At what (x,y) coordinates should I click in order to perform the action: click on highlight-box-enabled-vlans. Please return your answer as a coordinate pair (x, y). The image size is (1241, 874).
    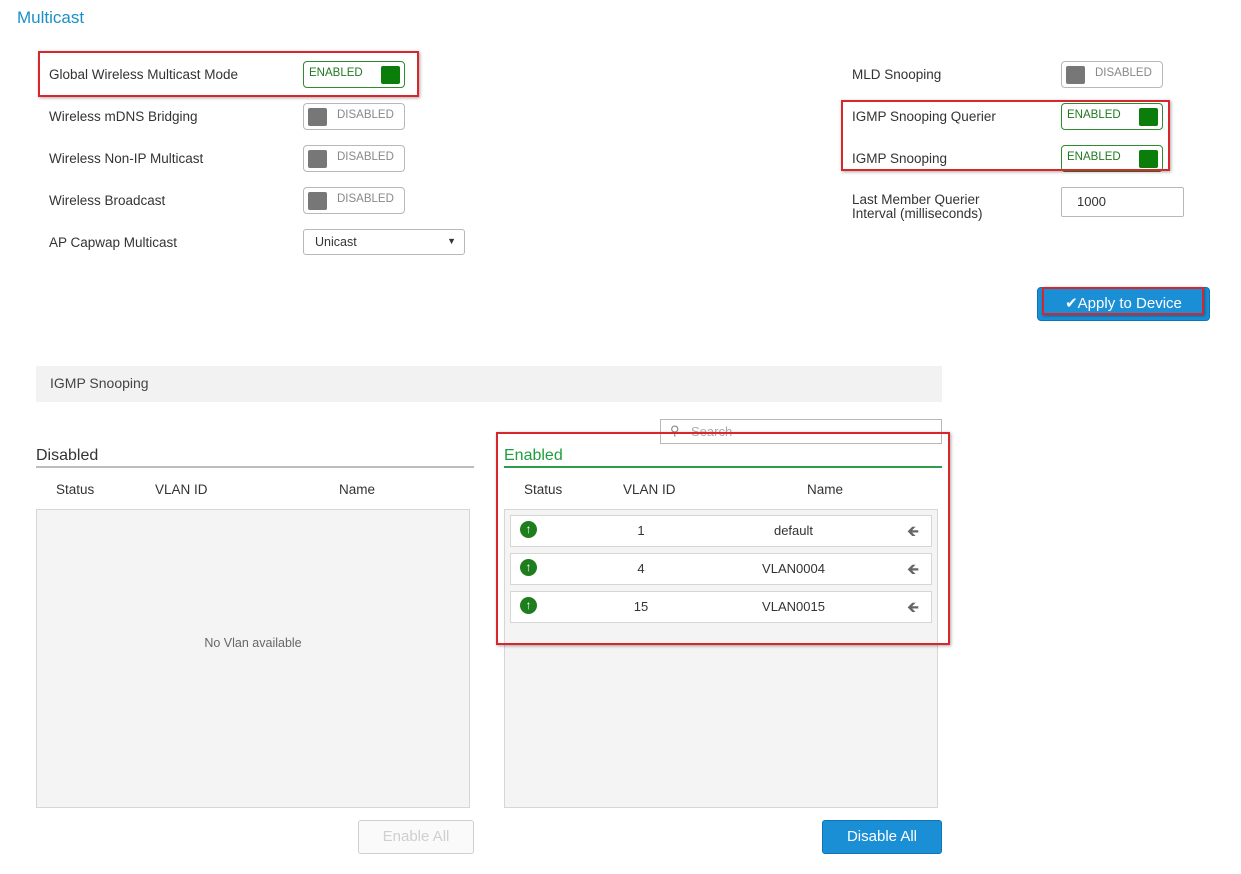
    Looking at the image, I should click on (723, 538).